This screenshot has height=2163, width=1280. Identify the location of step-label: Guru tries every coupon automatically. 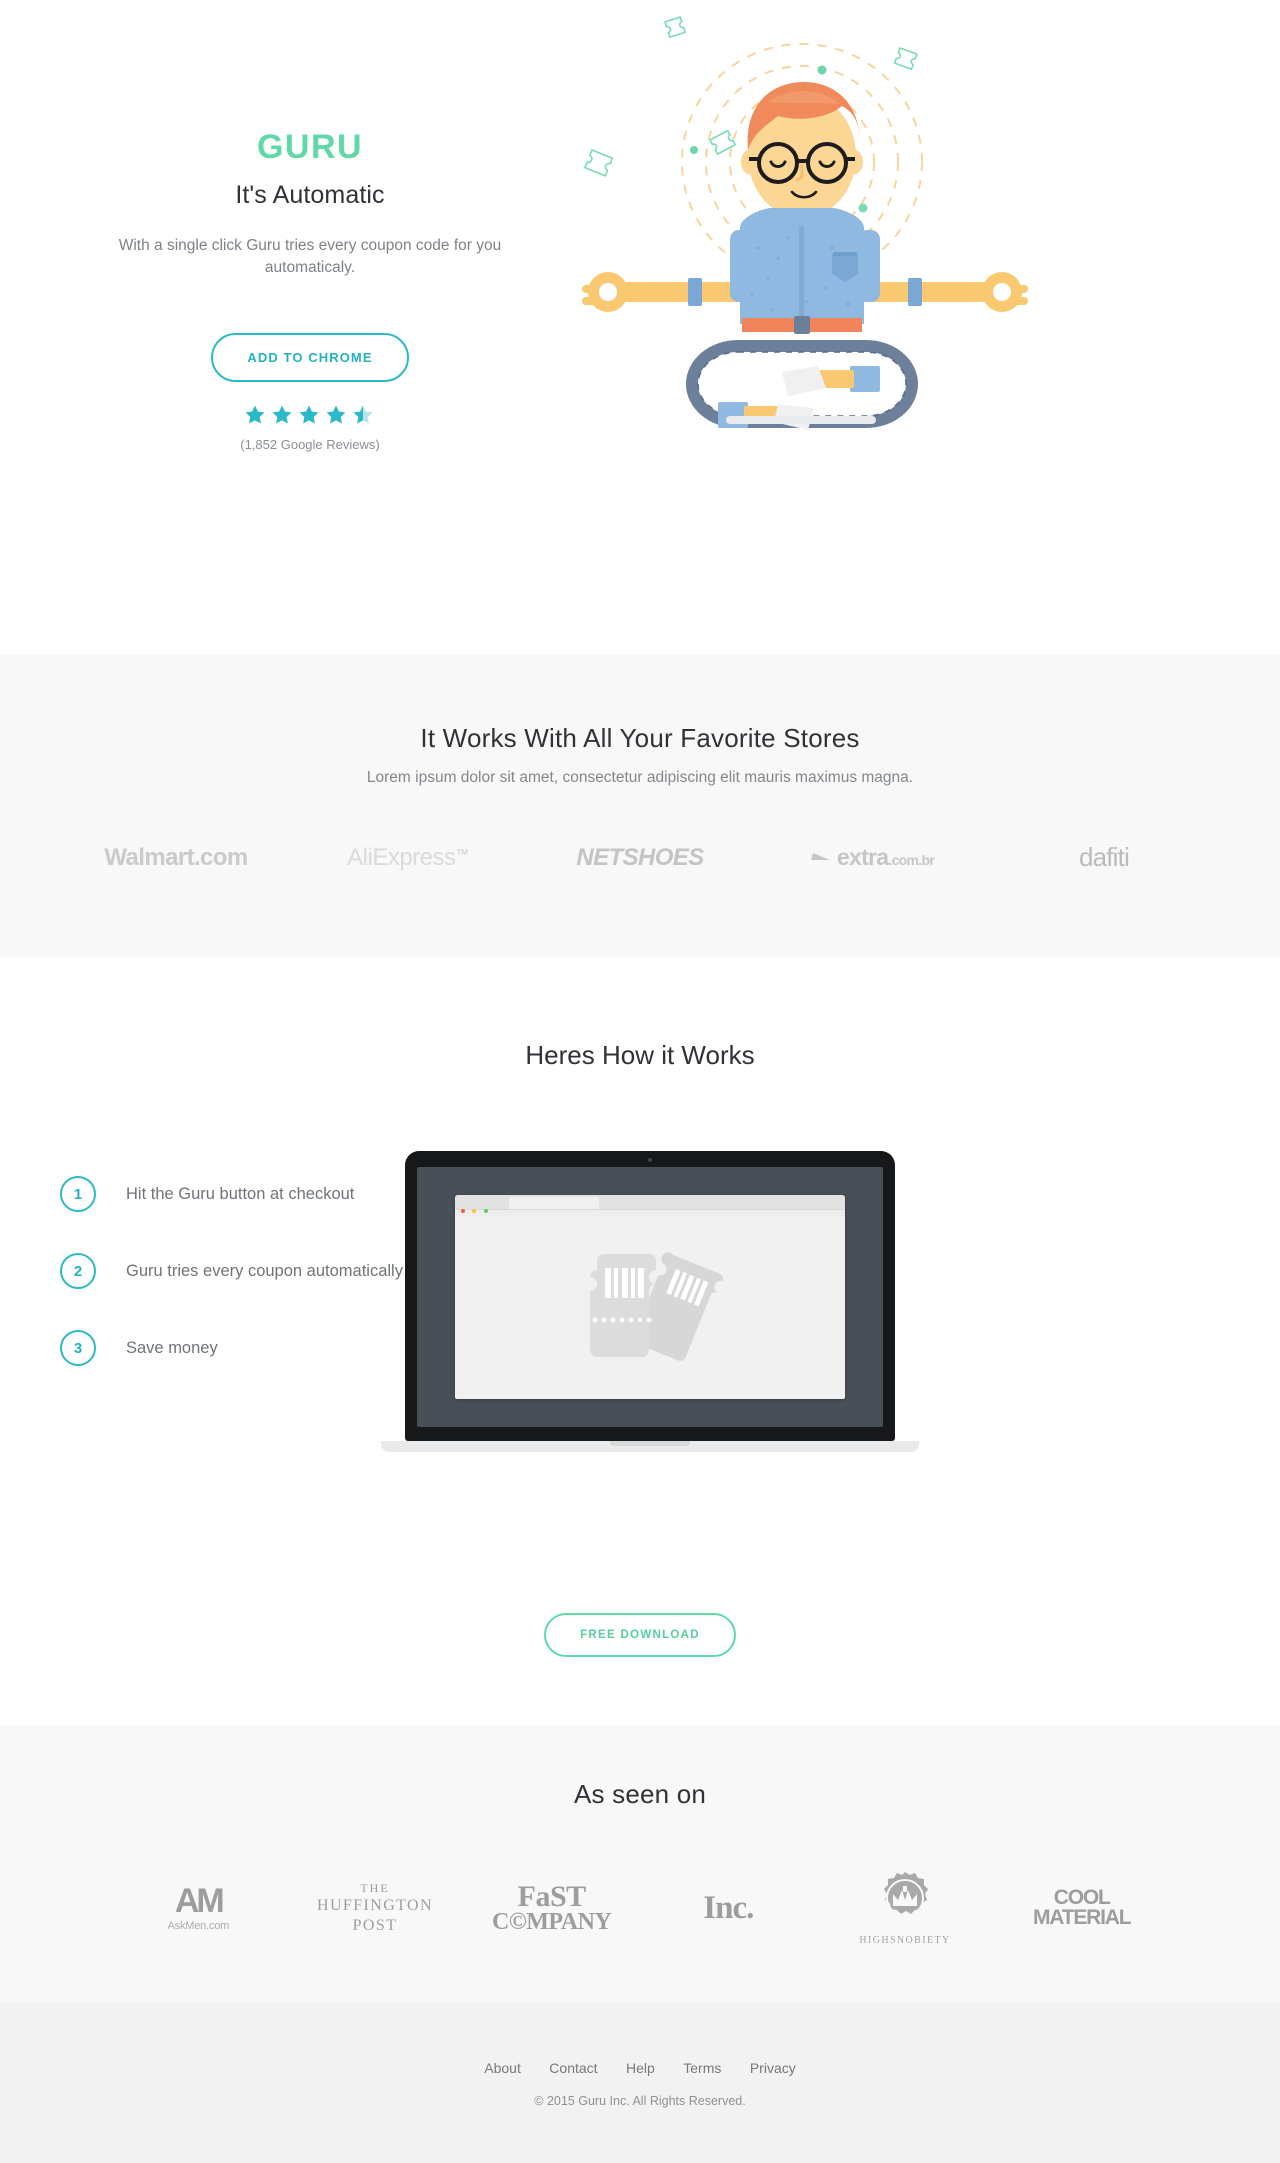
(264, 1270).